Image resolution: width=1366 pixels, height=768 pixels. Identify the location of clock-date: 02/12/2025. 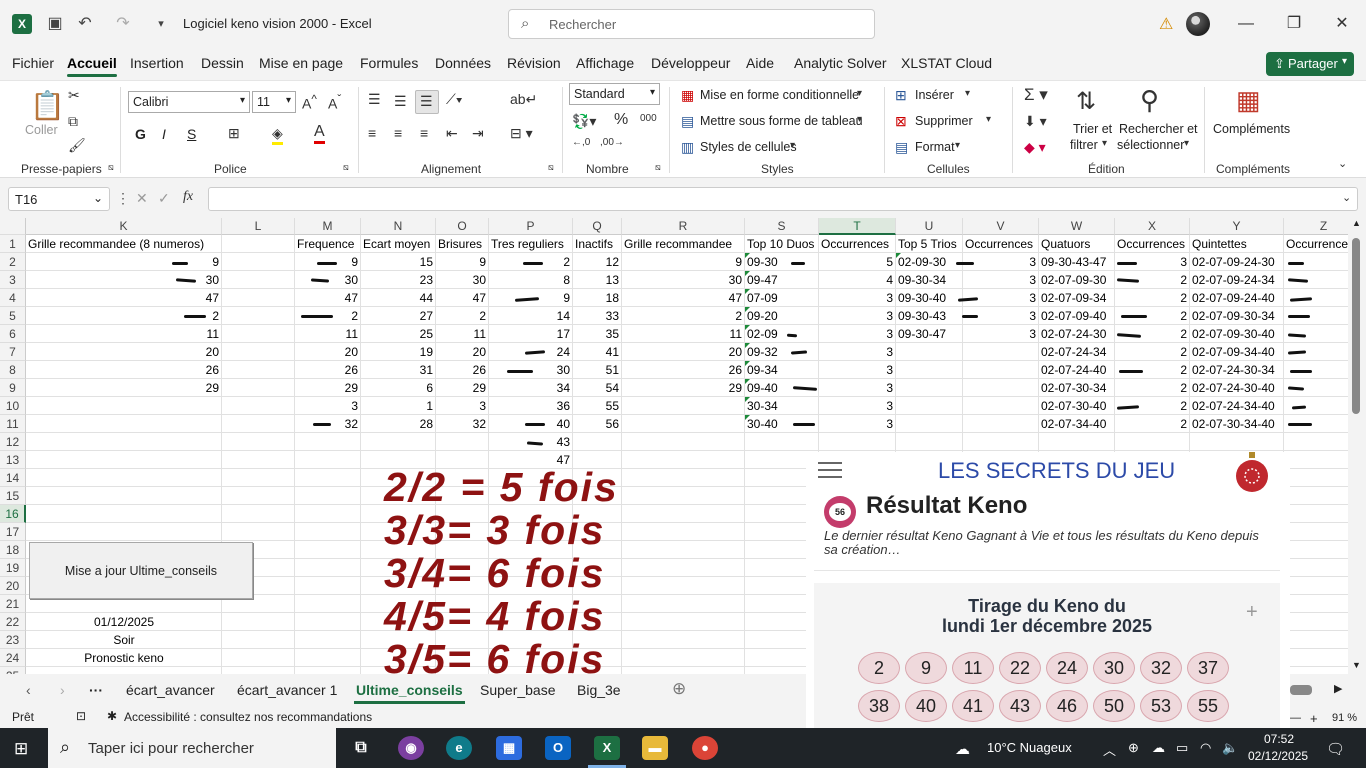
(1278, 756).